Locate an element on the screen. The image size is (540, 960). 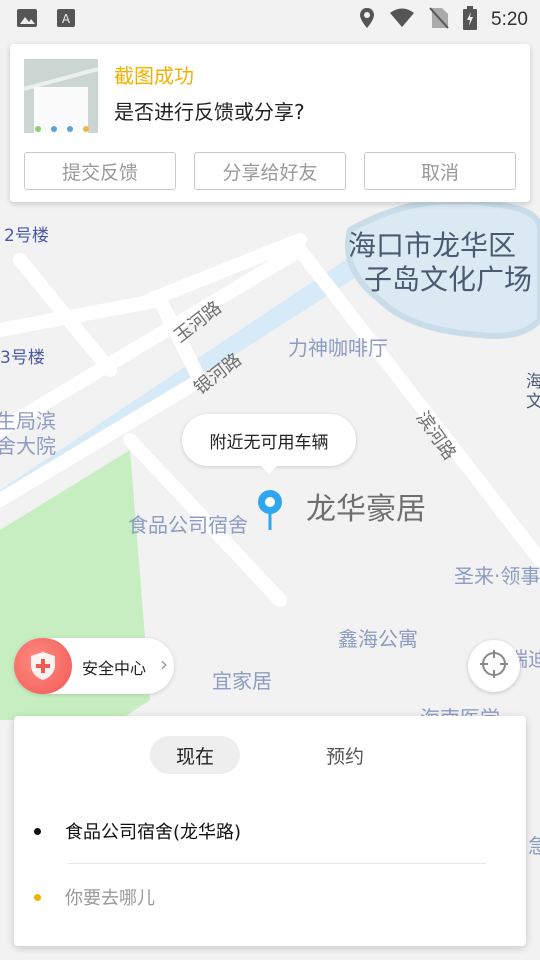
chevron-right-icon: › is located at coordinates (164, 664).